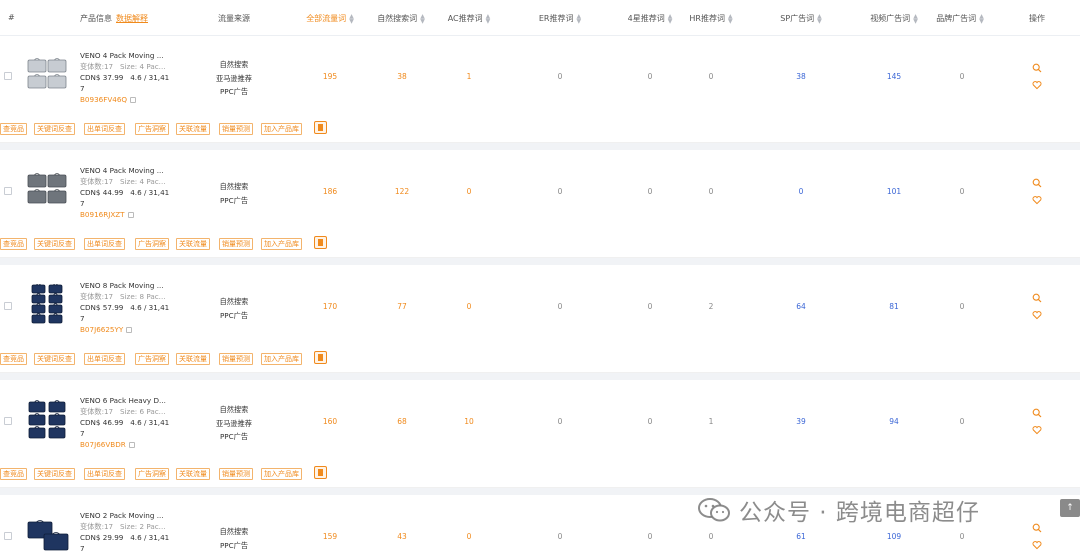  Describe the element at coordinates (894, 536) in the screenshot. I see `cell-video: 109` at that location.